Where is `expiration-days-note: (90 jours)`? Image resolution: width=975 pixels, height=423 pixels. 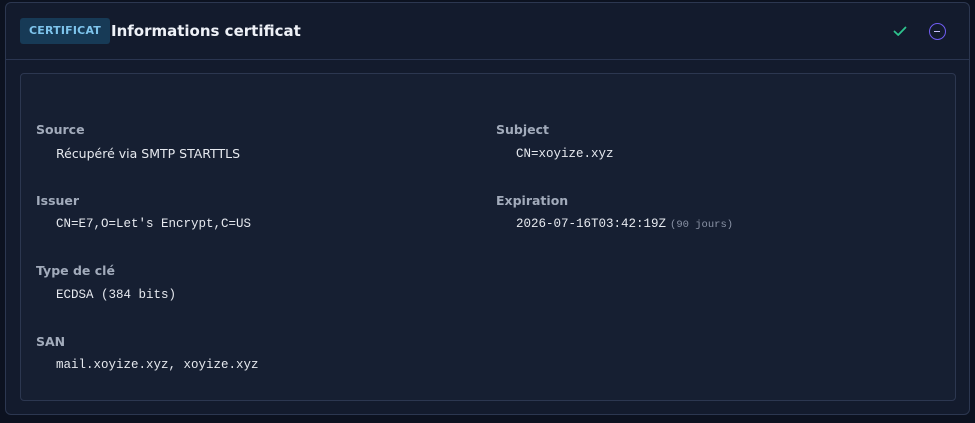
expiration-days-note: (90 jours) is located at coordinates (702, 225).